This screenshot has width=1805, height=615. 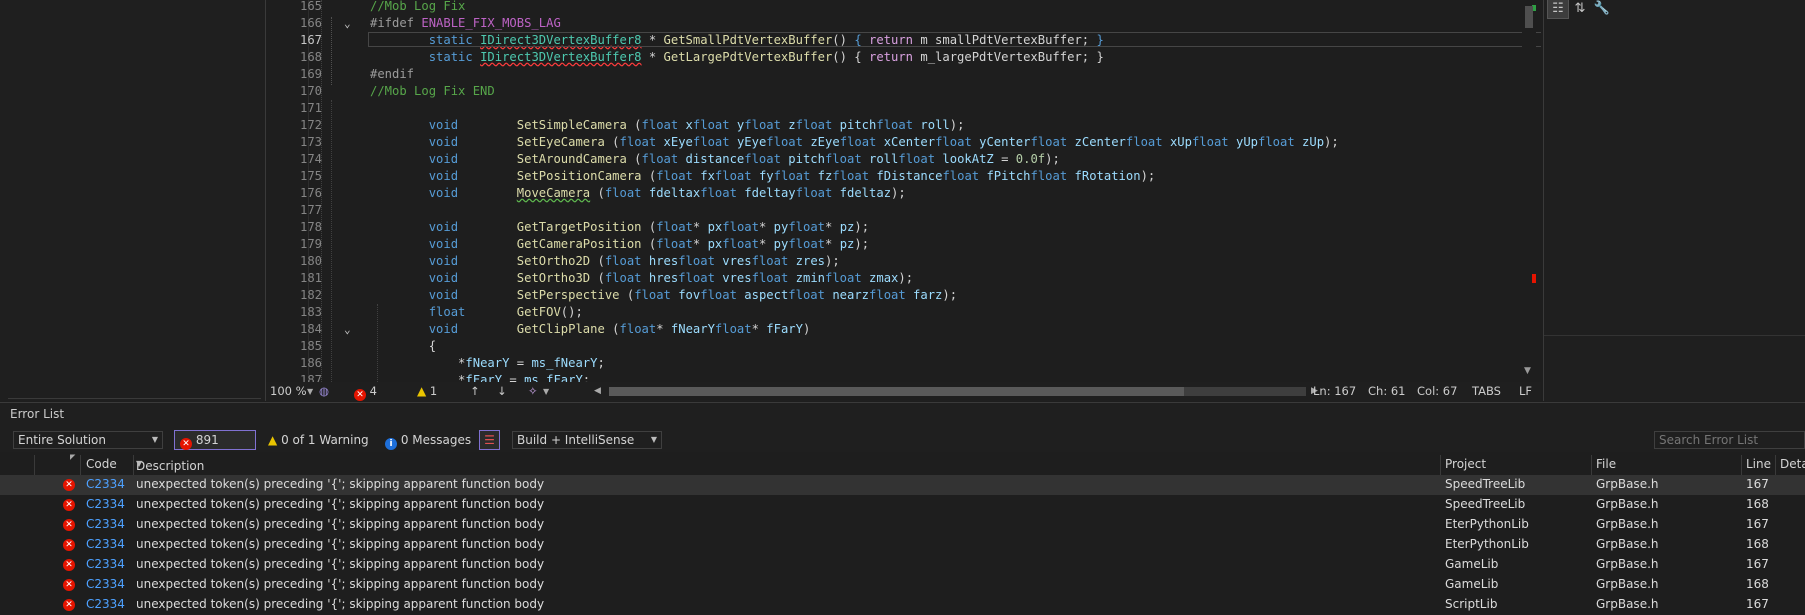 What do you see at coordinates (324, 391) in the screenshot?
I see `health-icon: ◍` at bounding box center [324, 391].